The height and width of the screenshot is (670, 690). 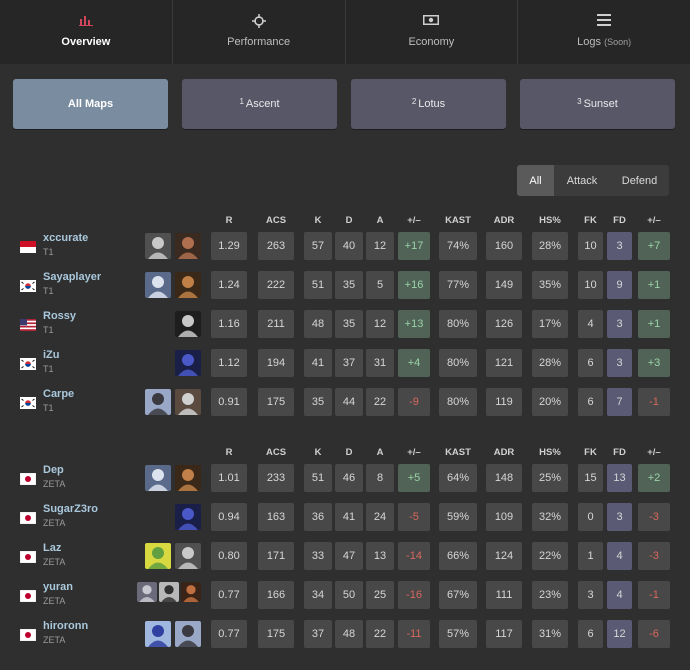 What do you see at coordinates (345, 453) in the screenshot?
I see `table-header: R ACS K D A +/– KAST ADR HS% FK FD +/–` at bounding box center [345, 453].